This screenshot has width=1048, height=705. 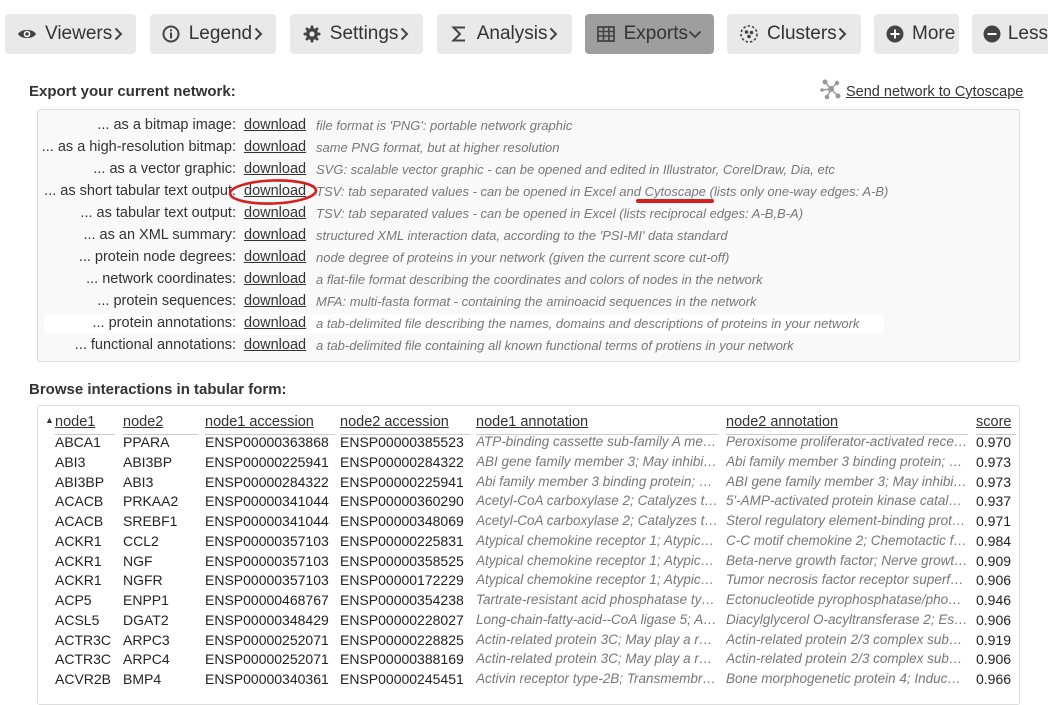 I want to click on node2-accession-cell: ENSP00000228027, so click(x=402, y=619).